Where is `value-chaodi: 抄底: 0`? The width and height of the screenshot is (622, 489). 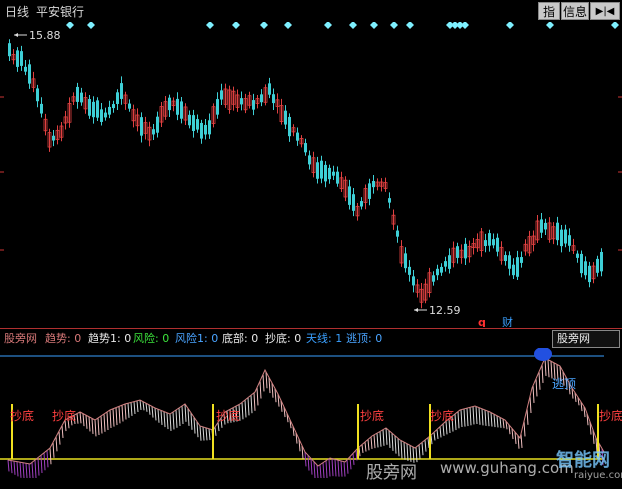 value-chaodi: 抄底: 0 is located at coordinates (283, 338).